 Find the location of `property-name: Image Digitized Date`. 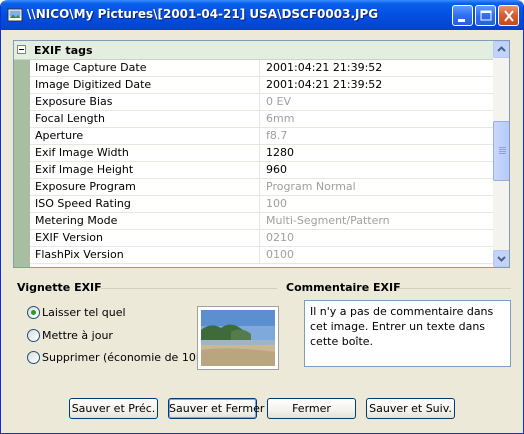

property-name: Image Digitized Date is located at coordinates (145, 85).